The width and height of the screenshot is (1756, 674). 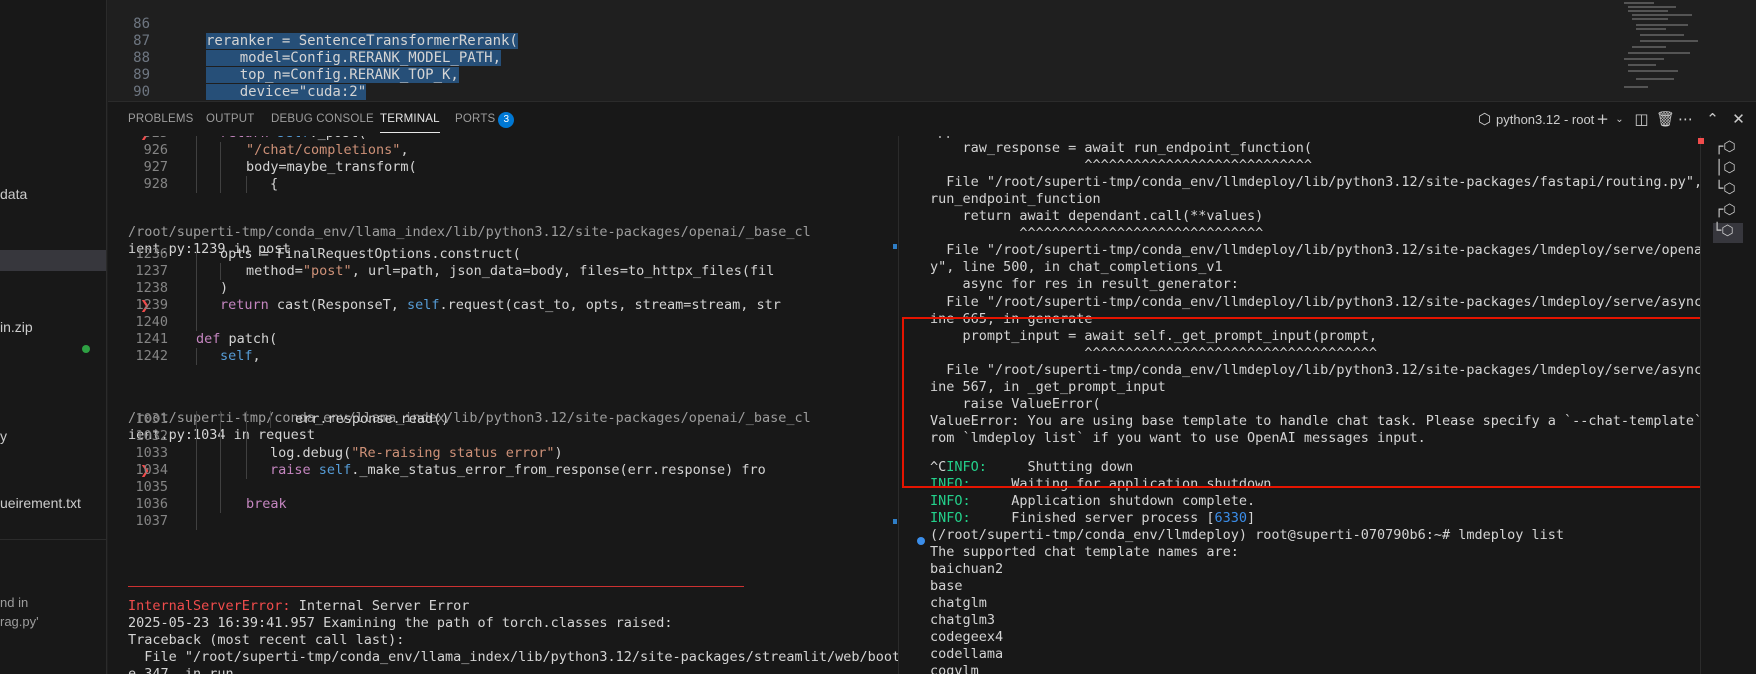 I want to click on log-line: INFO: Finished server process [6330], so click(x=1093, y=518).